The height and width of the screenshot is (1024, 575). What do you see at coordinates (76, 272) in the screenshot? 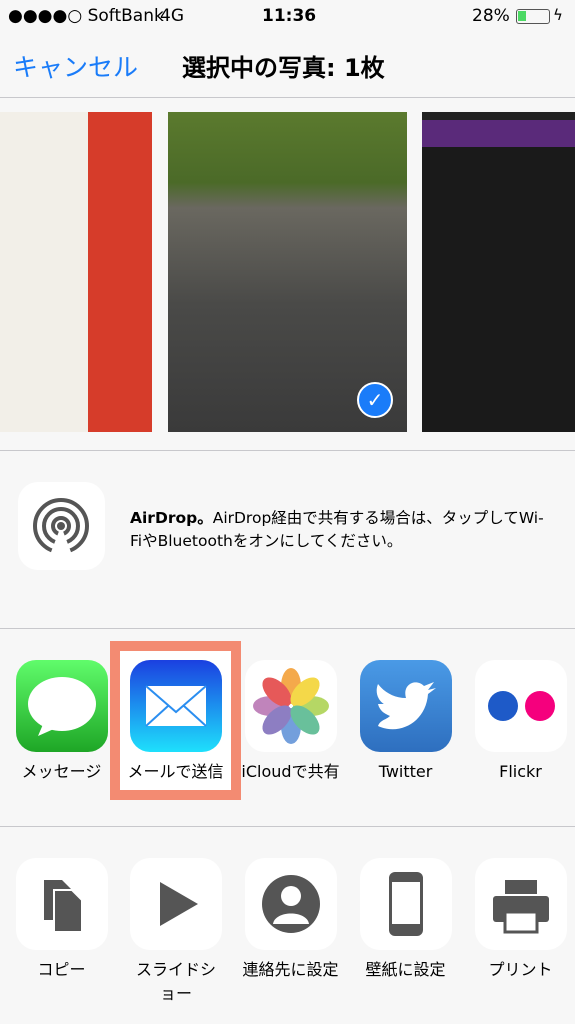
I see `photo-thumbnail-magazine` at bounding box center [76, 272].